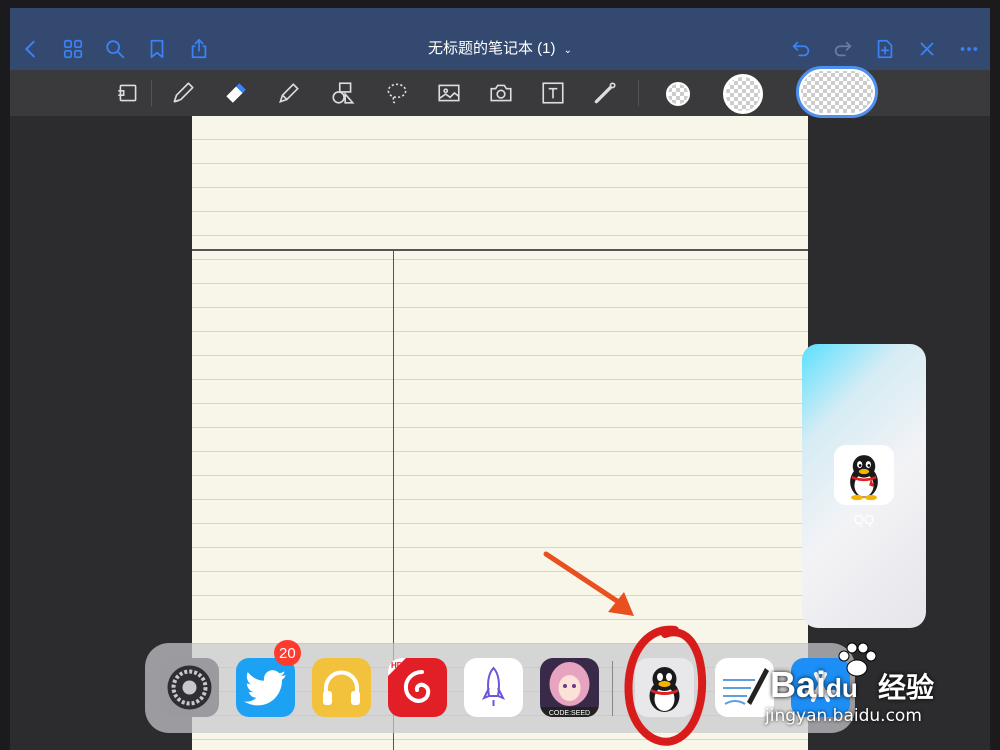 Image resolution: width=1000 pixels, height=750 pixels. What do you see at coordinates (553, 93) in the screenshot?
I see `text-icon` at bounding box center [553, 93].